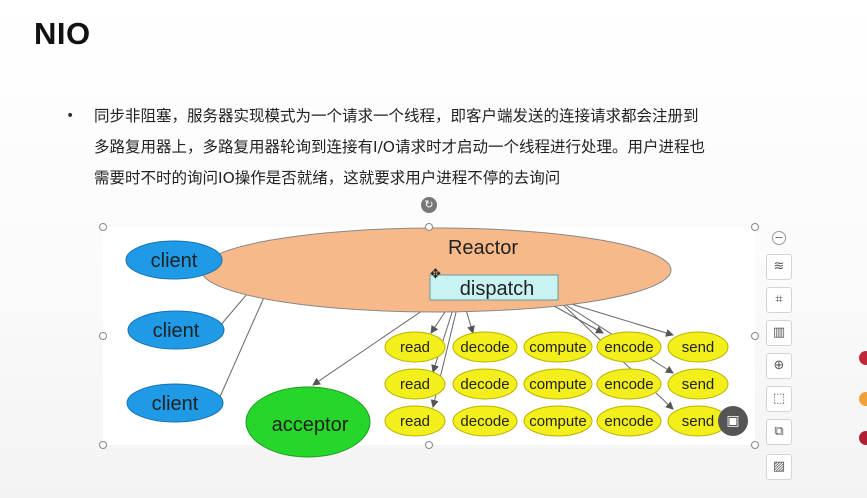  Describe the element at coordinates (429, 445) in the screenshot. I see `resize-handle-bm` at that location.